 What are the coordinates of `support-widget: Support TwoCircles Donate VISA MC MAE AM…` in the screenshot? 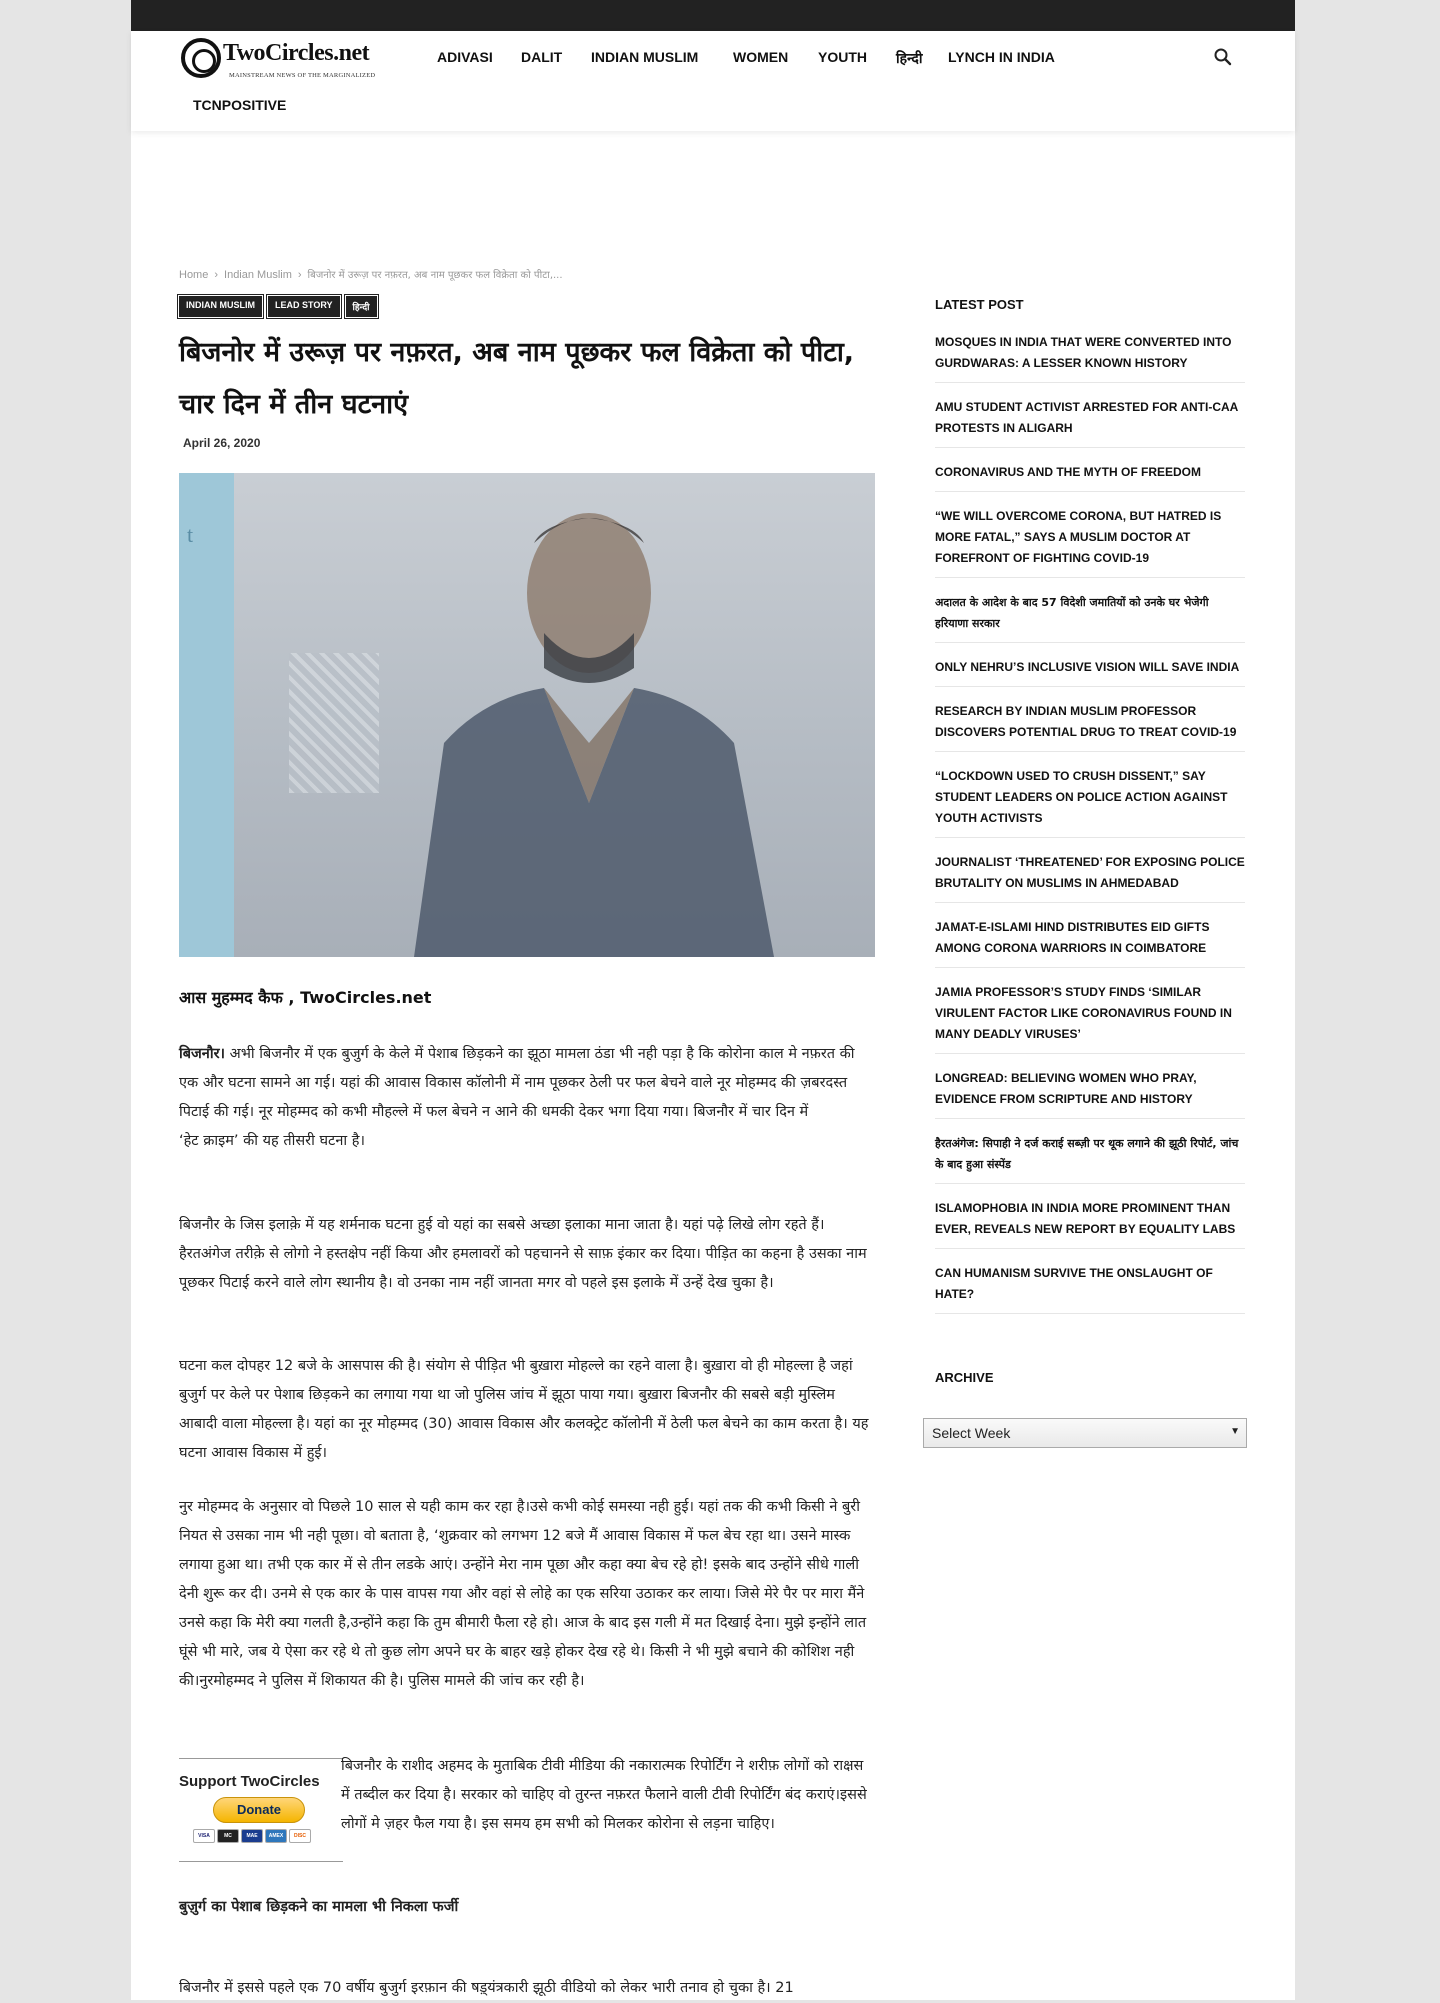 It's located at (261, 1810).